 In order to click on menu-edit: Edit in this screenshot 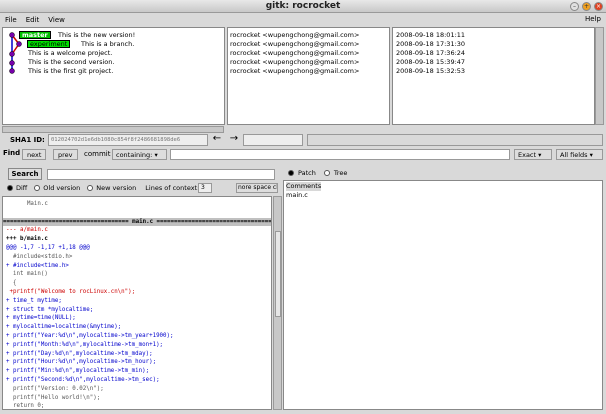, I will do `click(33, 20)`.